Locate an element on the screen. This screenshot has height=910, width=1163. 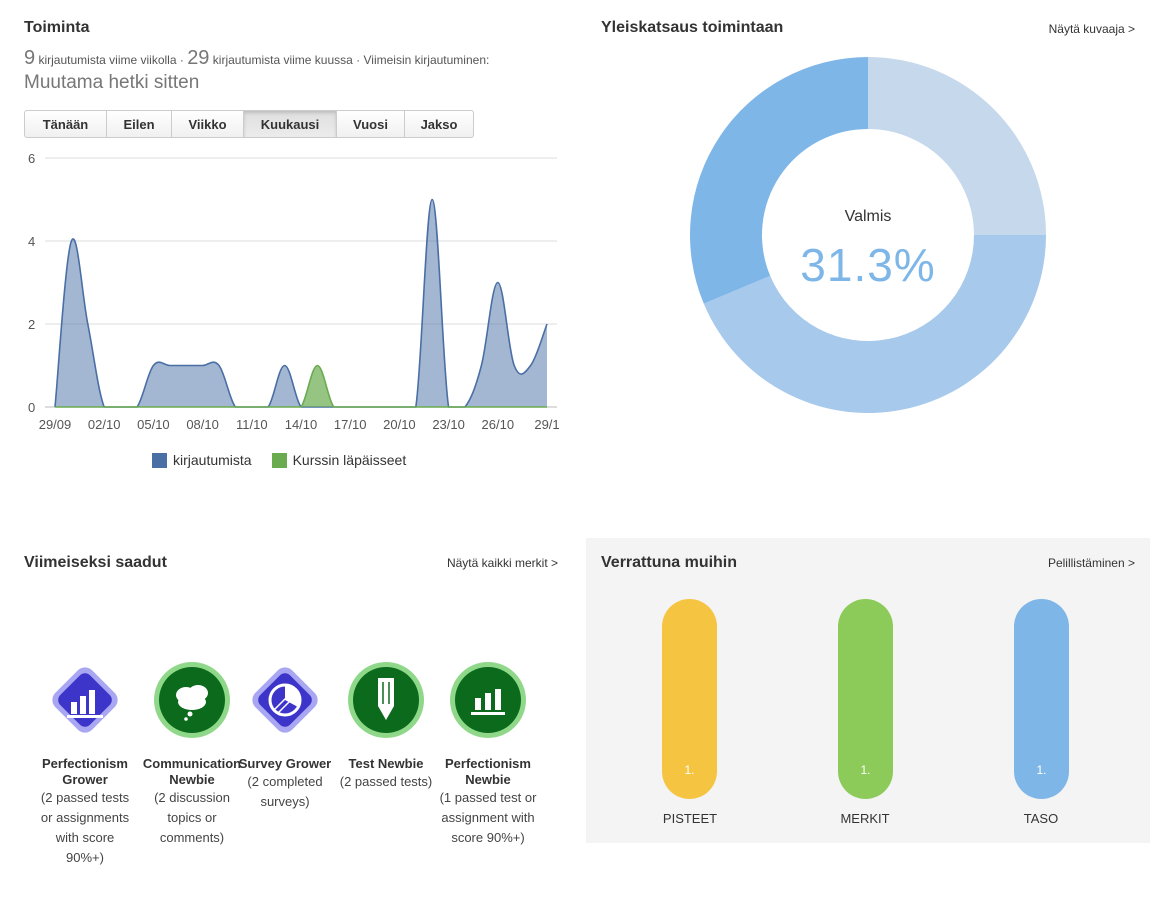
x-tick-label: 29/09 is located at coordinates (55, 424).